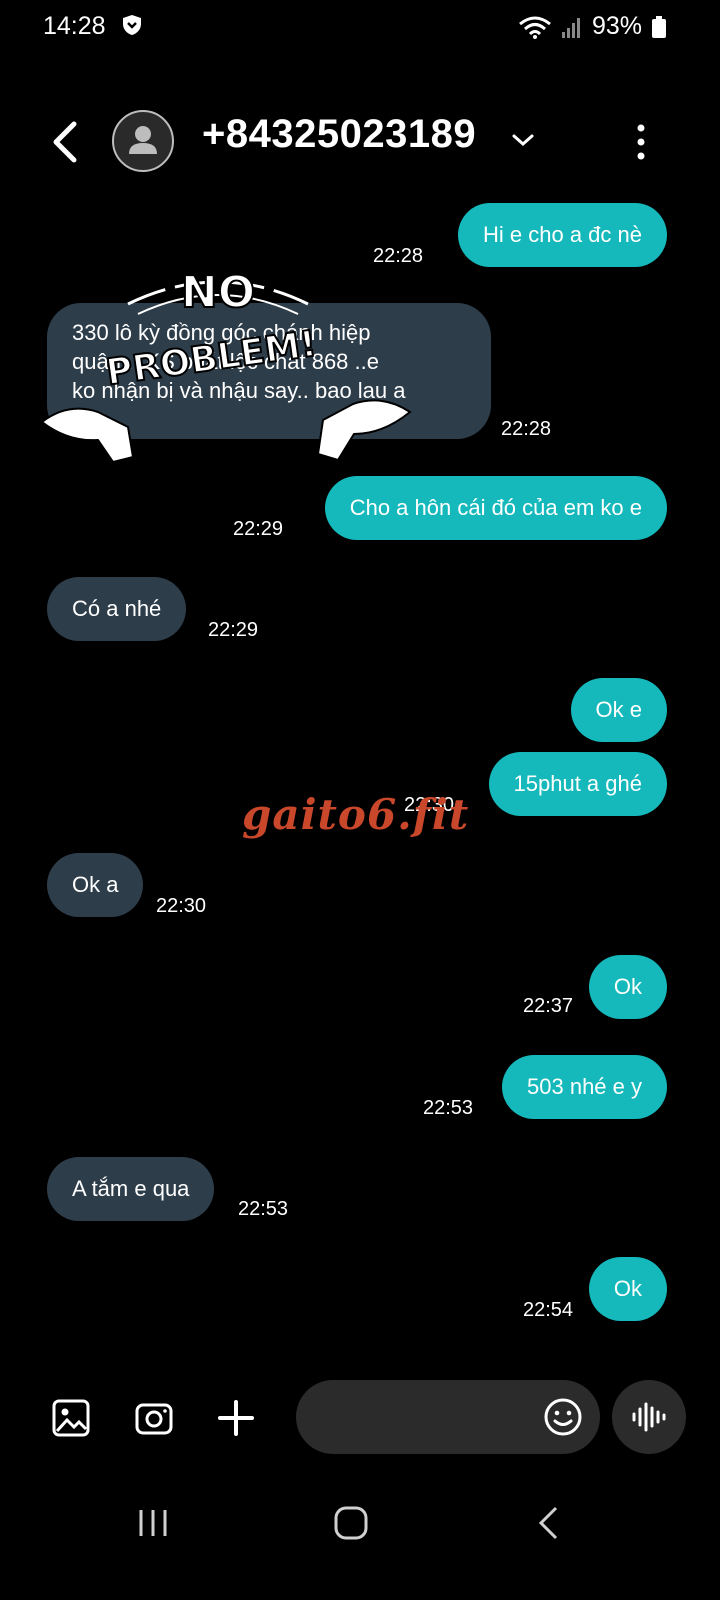 The width and height of the screenshot is (720, 1600). What do you see at coordinates (351, 1523) in the screenshot?
I see `home-icon` at bounding box center [351, 1523].